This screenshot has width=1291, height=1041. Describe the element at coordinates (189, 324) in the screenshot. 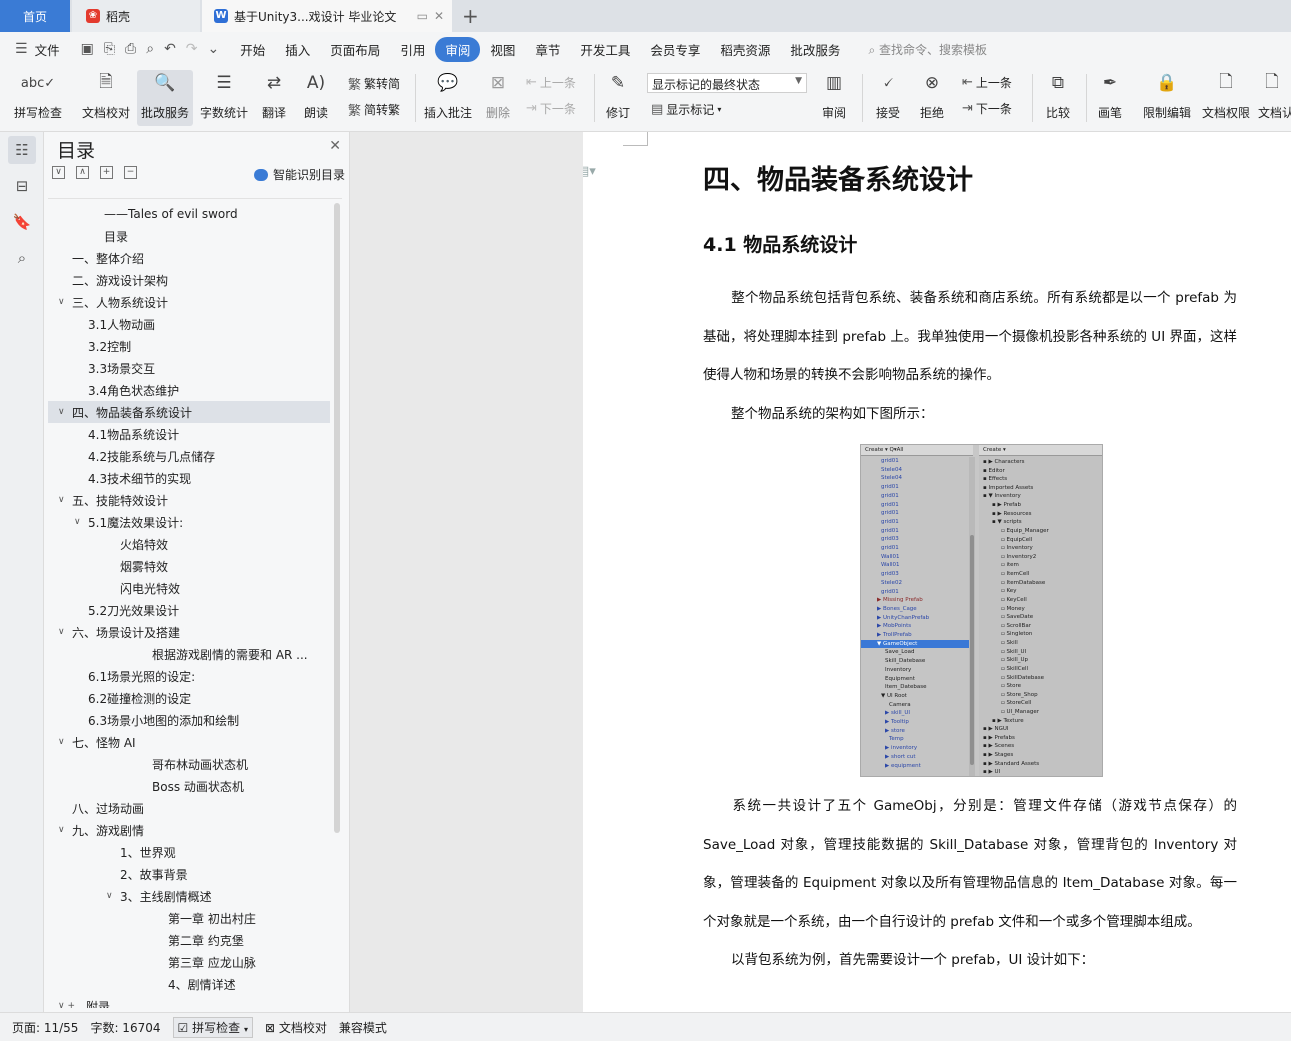

I see `toc-item: 3.1人物动画` at that location.